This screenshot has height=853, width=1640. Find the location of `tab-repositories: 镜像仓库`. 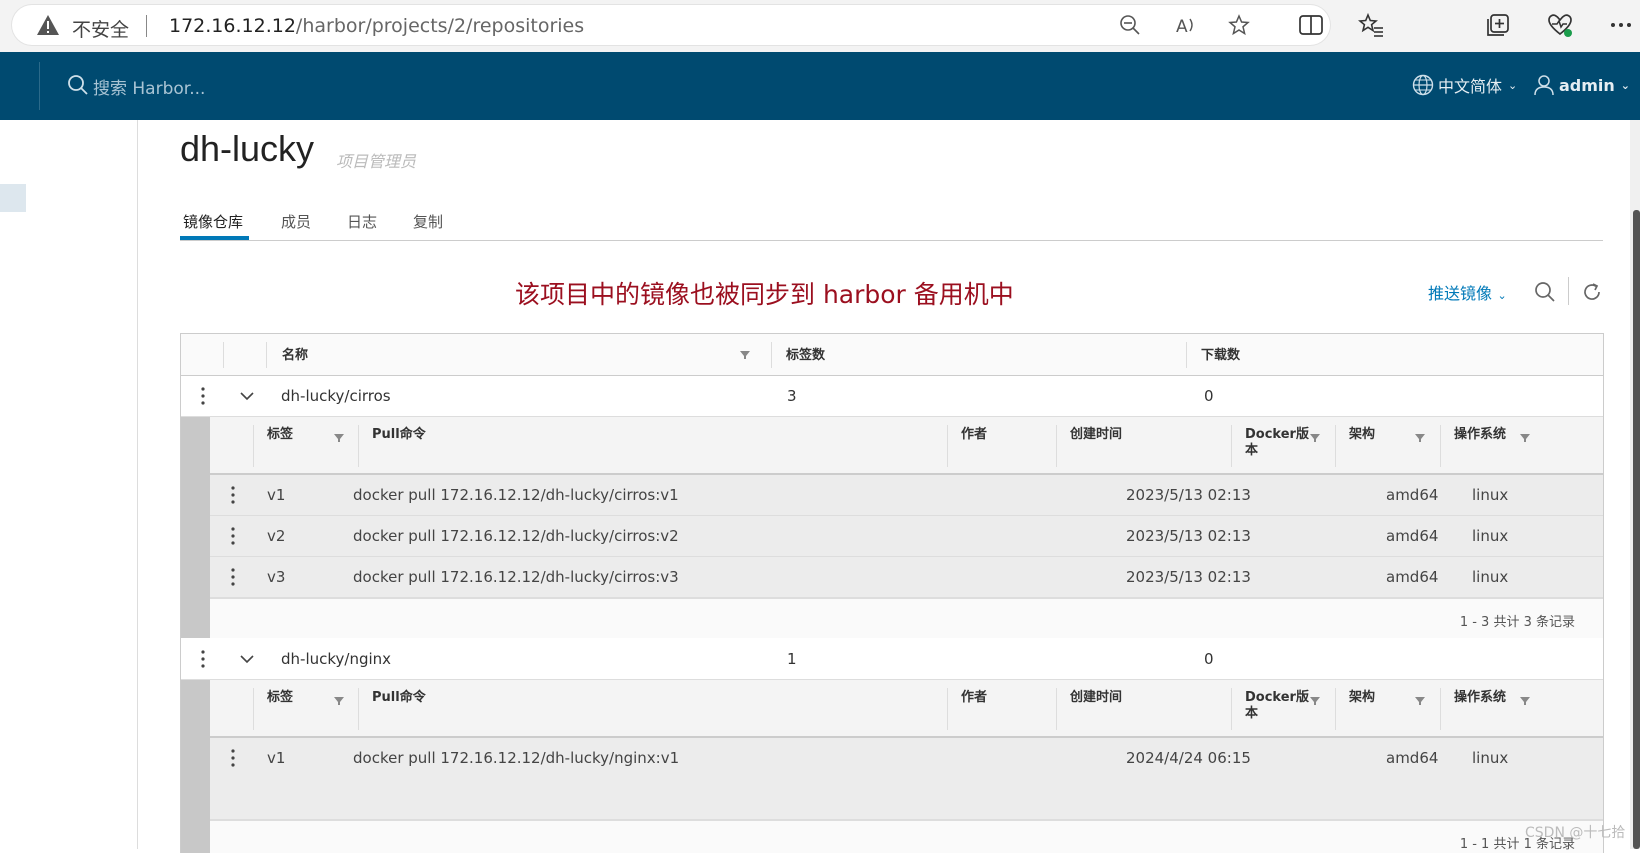

tab-repositories: 镜像仓库 is located at coordinates (213, 221).